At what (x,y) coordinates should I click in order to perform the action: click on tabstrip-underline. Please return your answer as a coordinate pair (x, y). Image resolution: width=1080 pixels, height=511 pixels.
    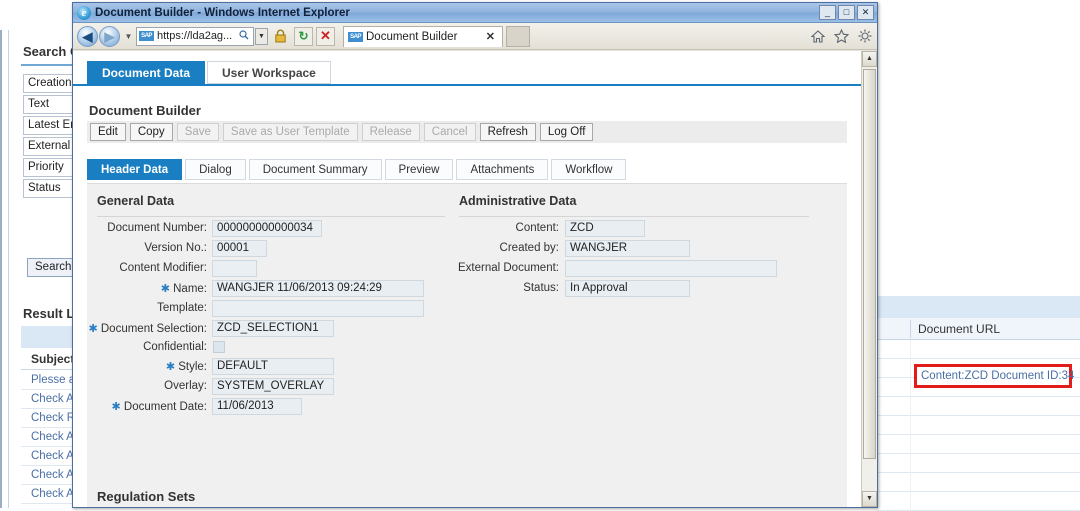
    Looking at the image, I should click on (467, 85).